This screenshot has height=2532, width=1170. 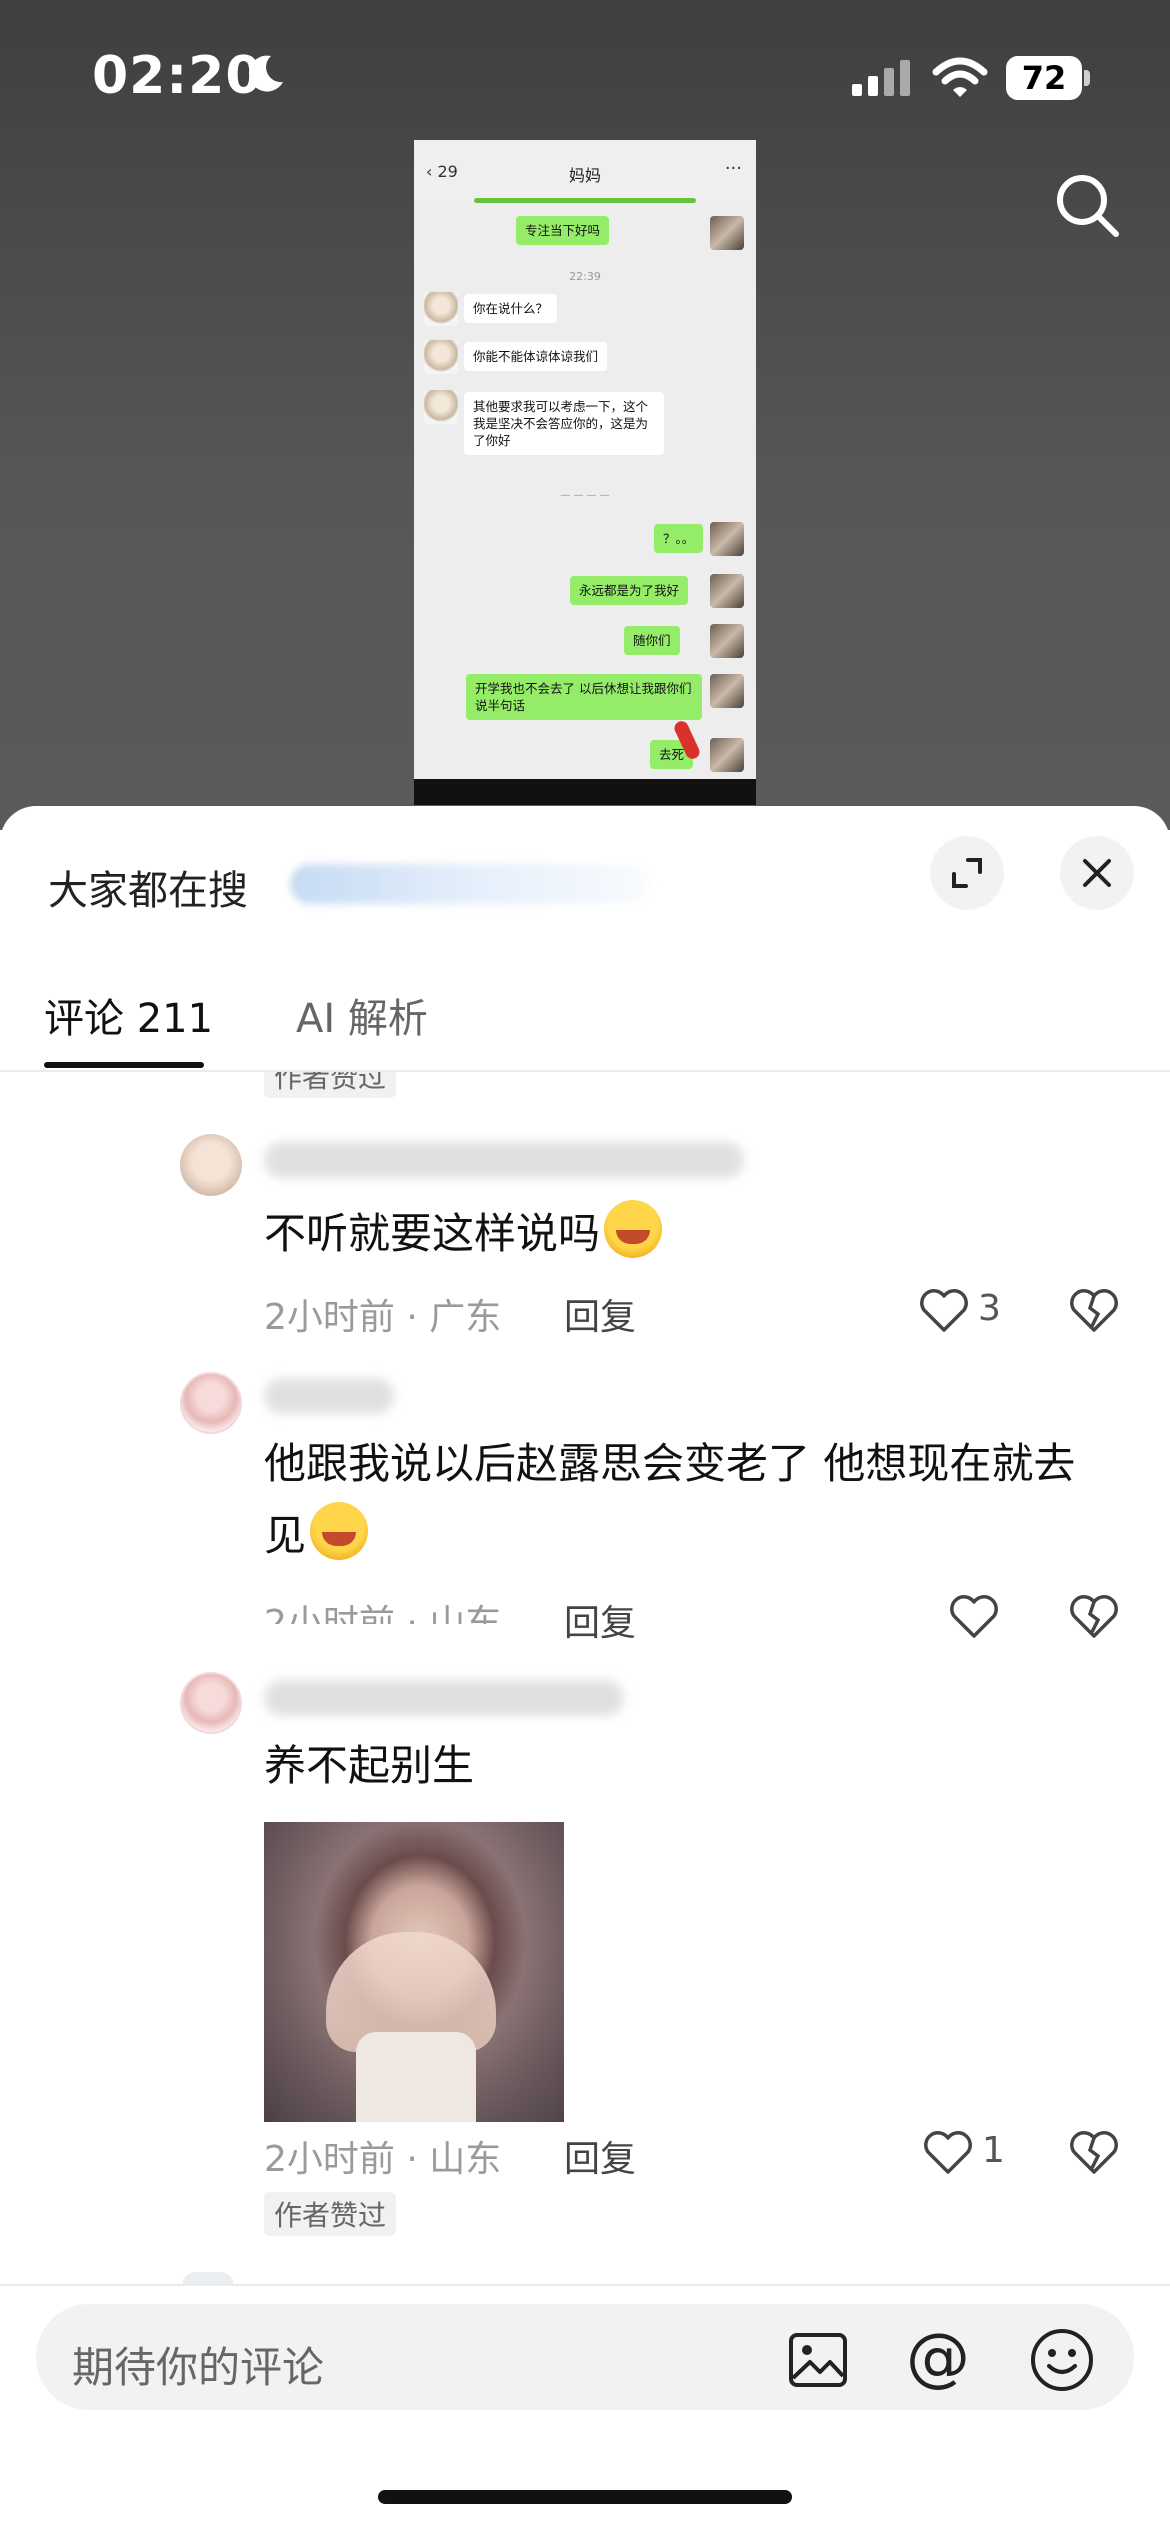 I want to click on chat-message: 永远都是为了我好, so click(x=629, y=590).